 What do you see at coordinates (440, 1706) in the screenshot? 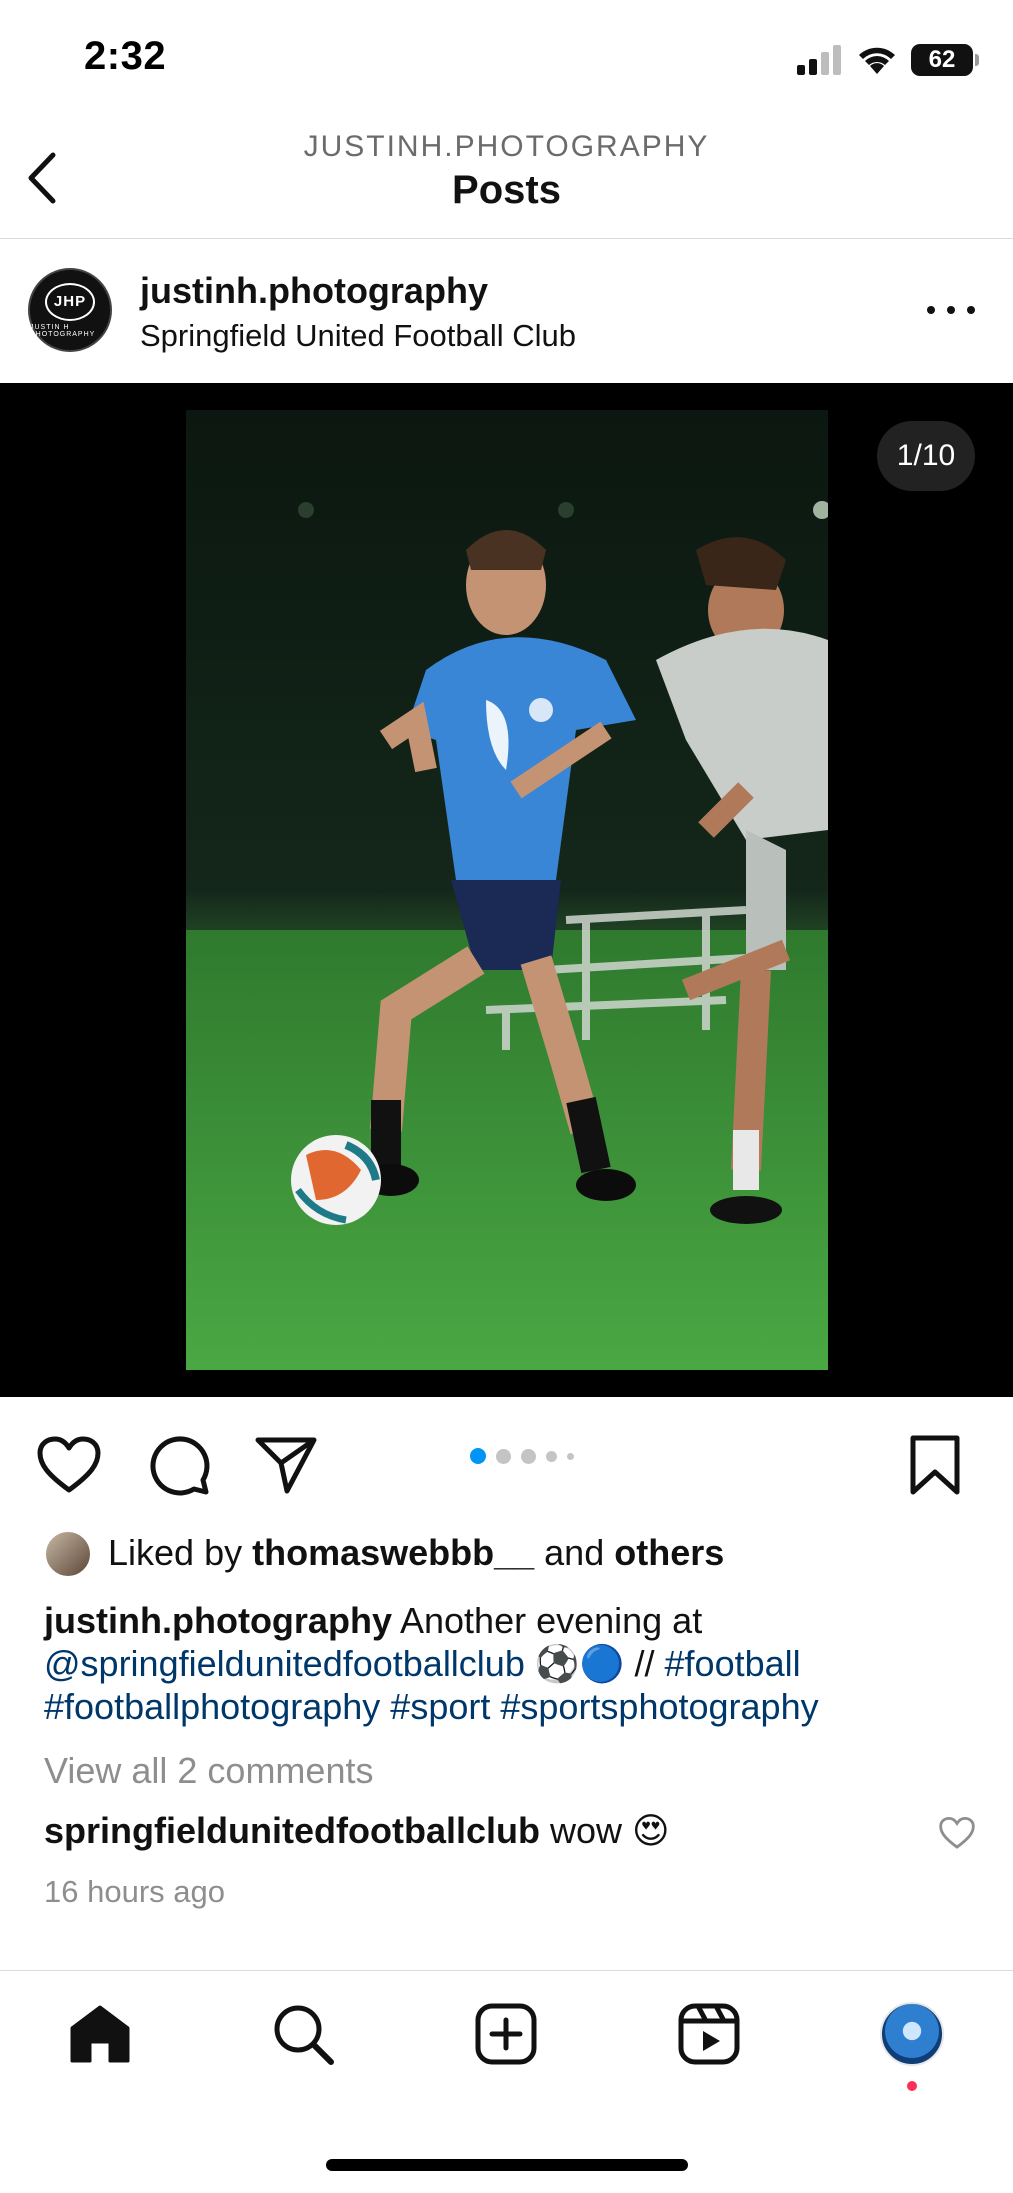
I see `hashtag-sport: #sport` at bounding box center [440, 1706].